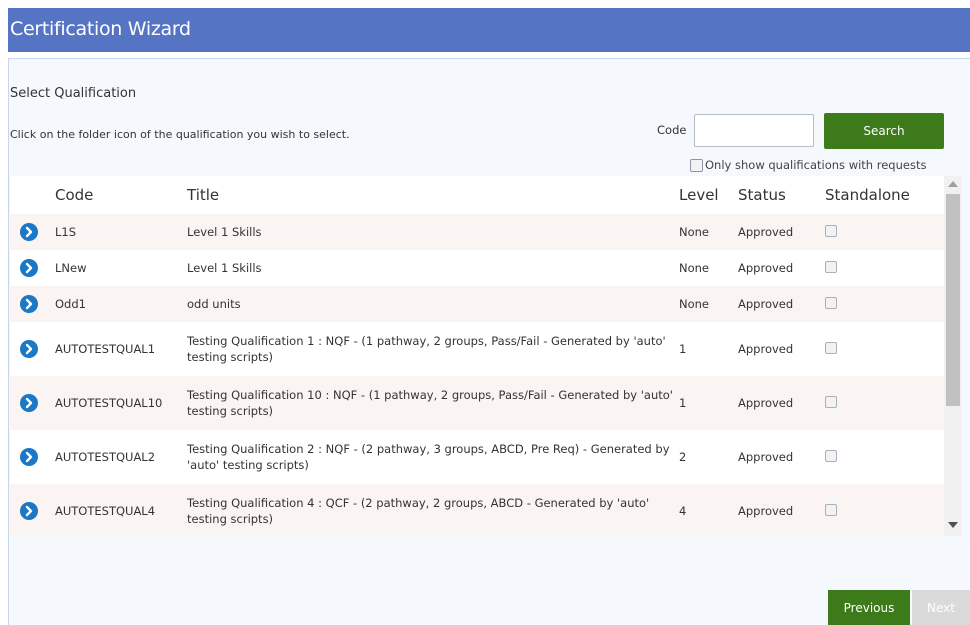  I want to click on table-row: LNew Level 1 Skills None Approved, so click(477, 268).